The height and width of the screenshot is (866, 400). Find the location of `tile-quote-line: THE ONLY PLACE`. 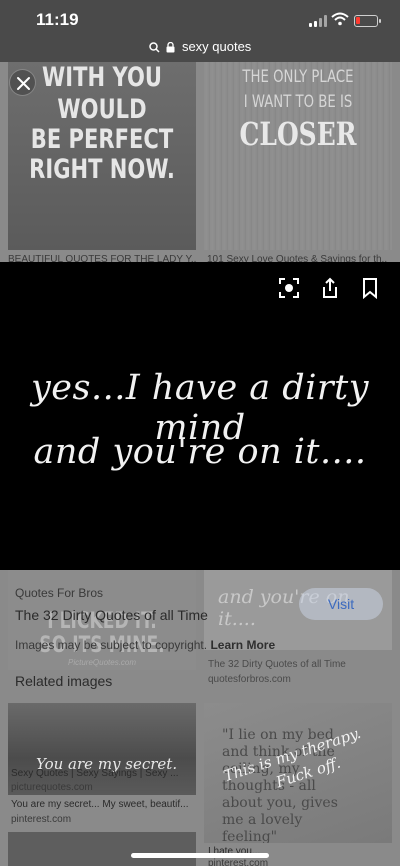

tile-quote-line: THE ONLY PLACE is located at coordinates (298, 77).